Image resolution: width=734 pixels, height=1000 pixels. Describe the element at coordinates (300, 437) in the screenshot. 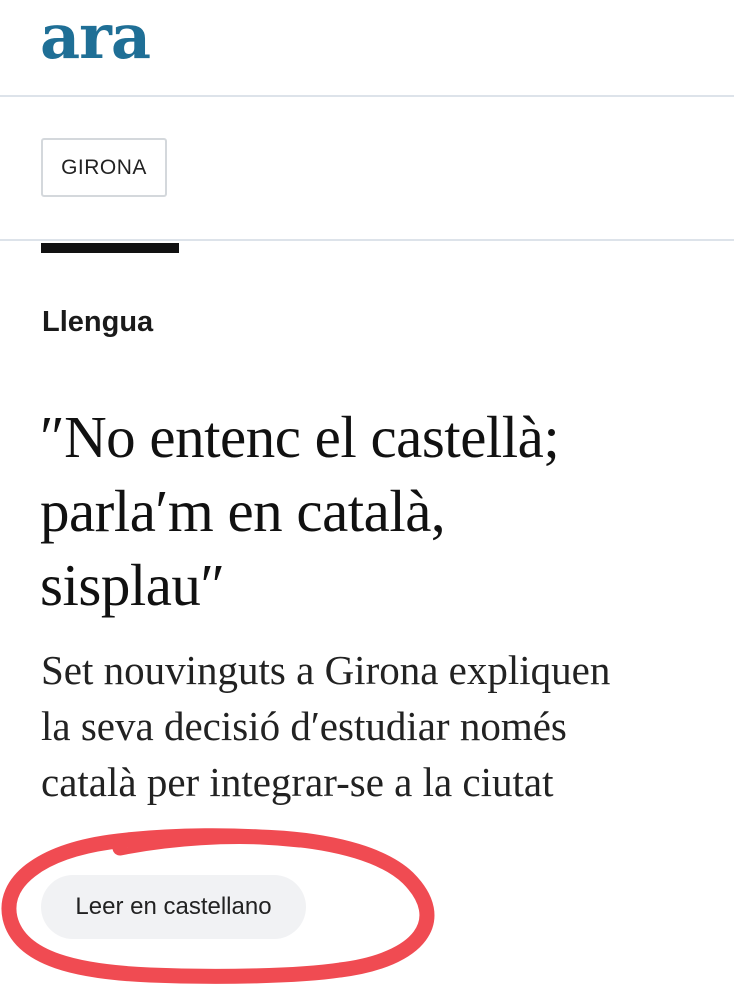

I see `headline-line: ″No entenc el castellà;` at that location.